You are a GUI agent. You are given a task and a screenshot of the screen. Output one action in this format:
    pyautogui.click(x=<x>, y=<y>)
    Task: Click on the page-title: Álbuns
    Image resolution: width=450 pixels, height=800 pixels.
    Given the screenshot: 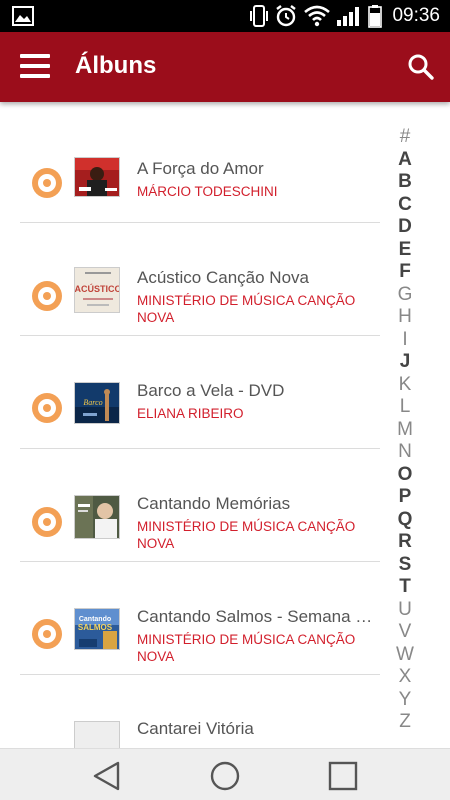 What is the action you would take?
    pyautogui.click(x=116, y=65)
    